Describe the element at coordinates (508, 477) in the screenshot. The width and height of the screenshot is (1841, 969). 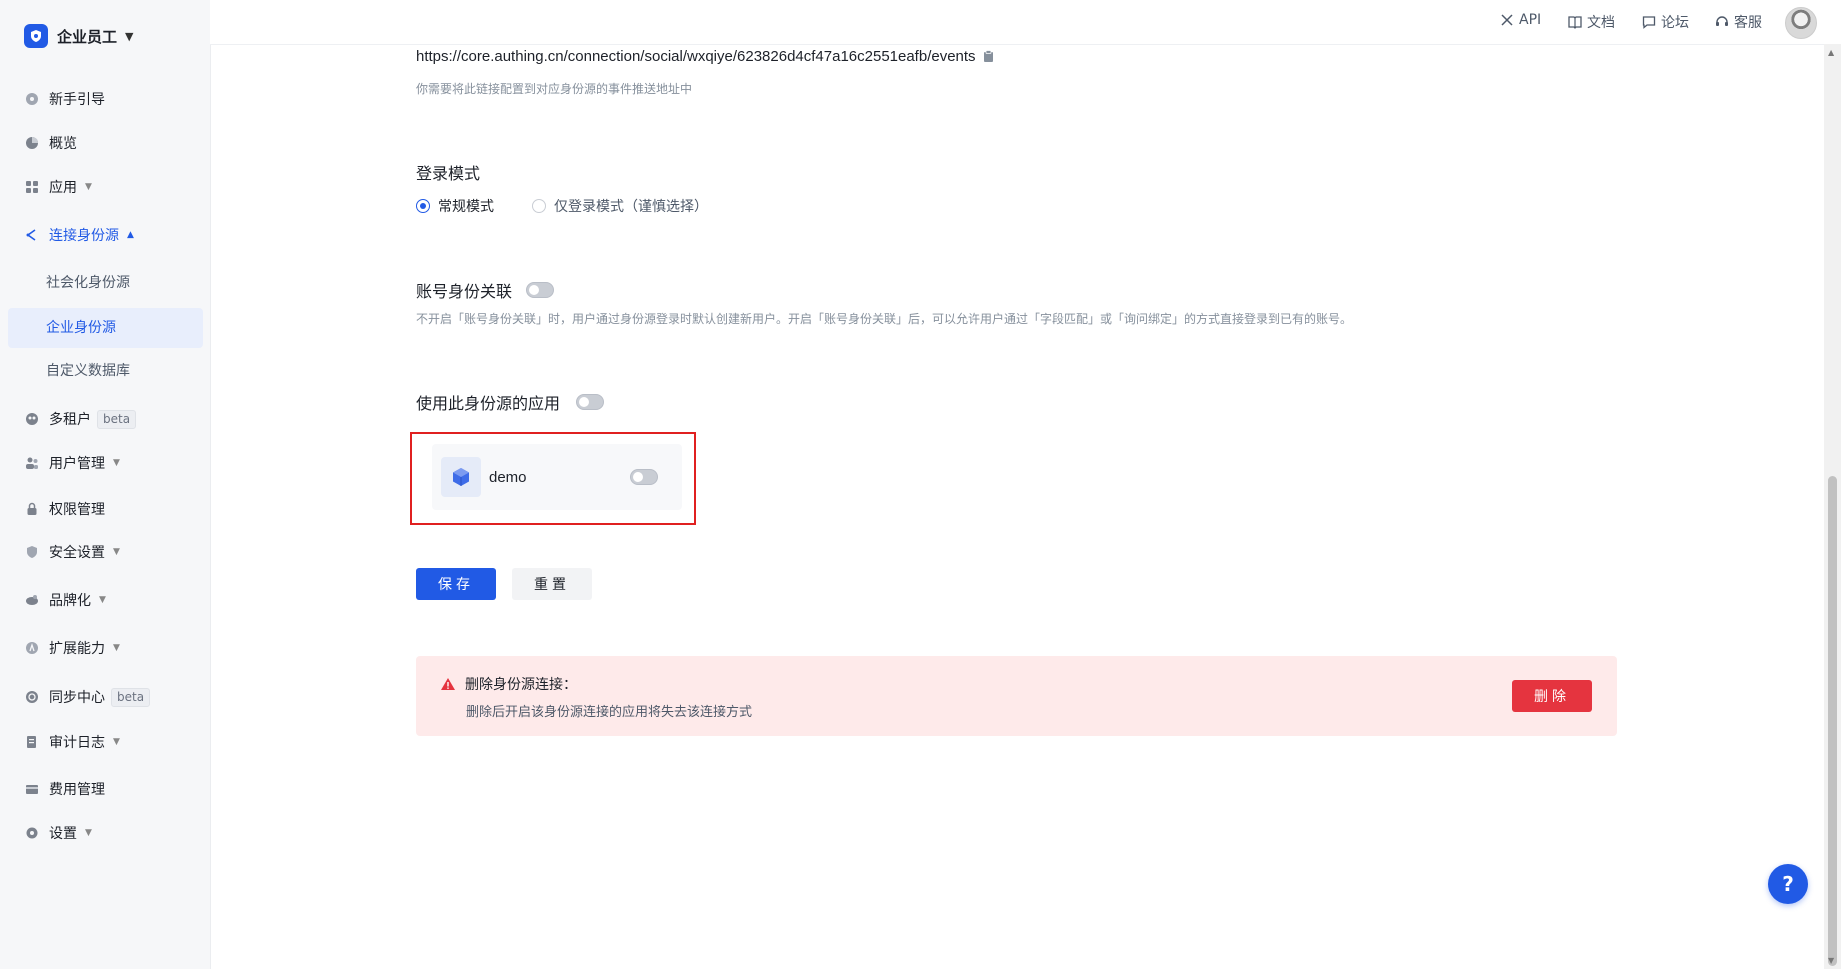
I see `app-name: demo` at that location.